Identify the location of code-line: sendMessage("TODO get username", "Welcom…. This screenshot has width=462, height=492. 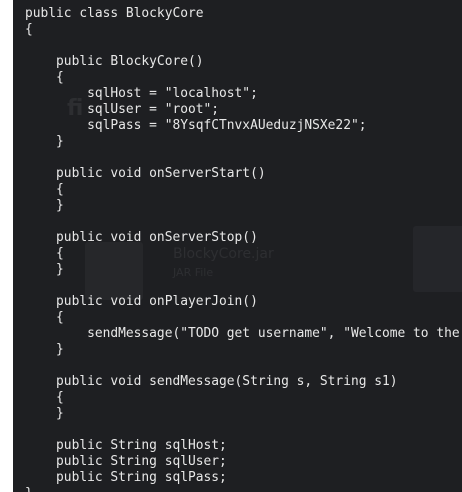
(273, 333).